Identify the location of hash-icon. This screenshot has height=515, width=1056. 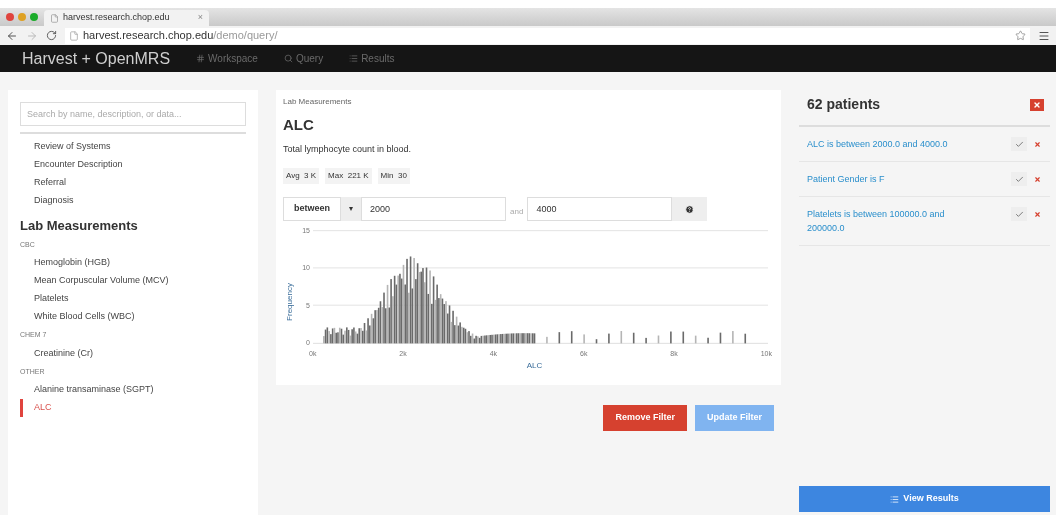
(201, 58).